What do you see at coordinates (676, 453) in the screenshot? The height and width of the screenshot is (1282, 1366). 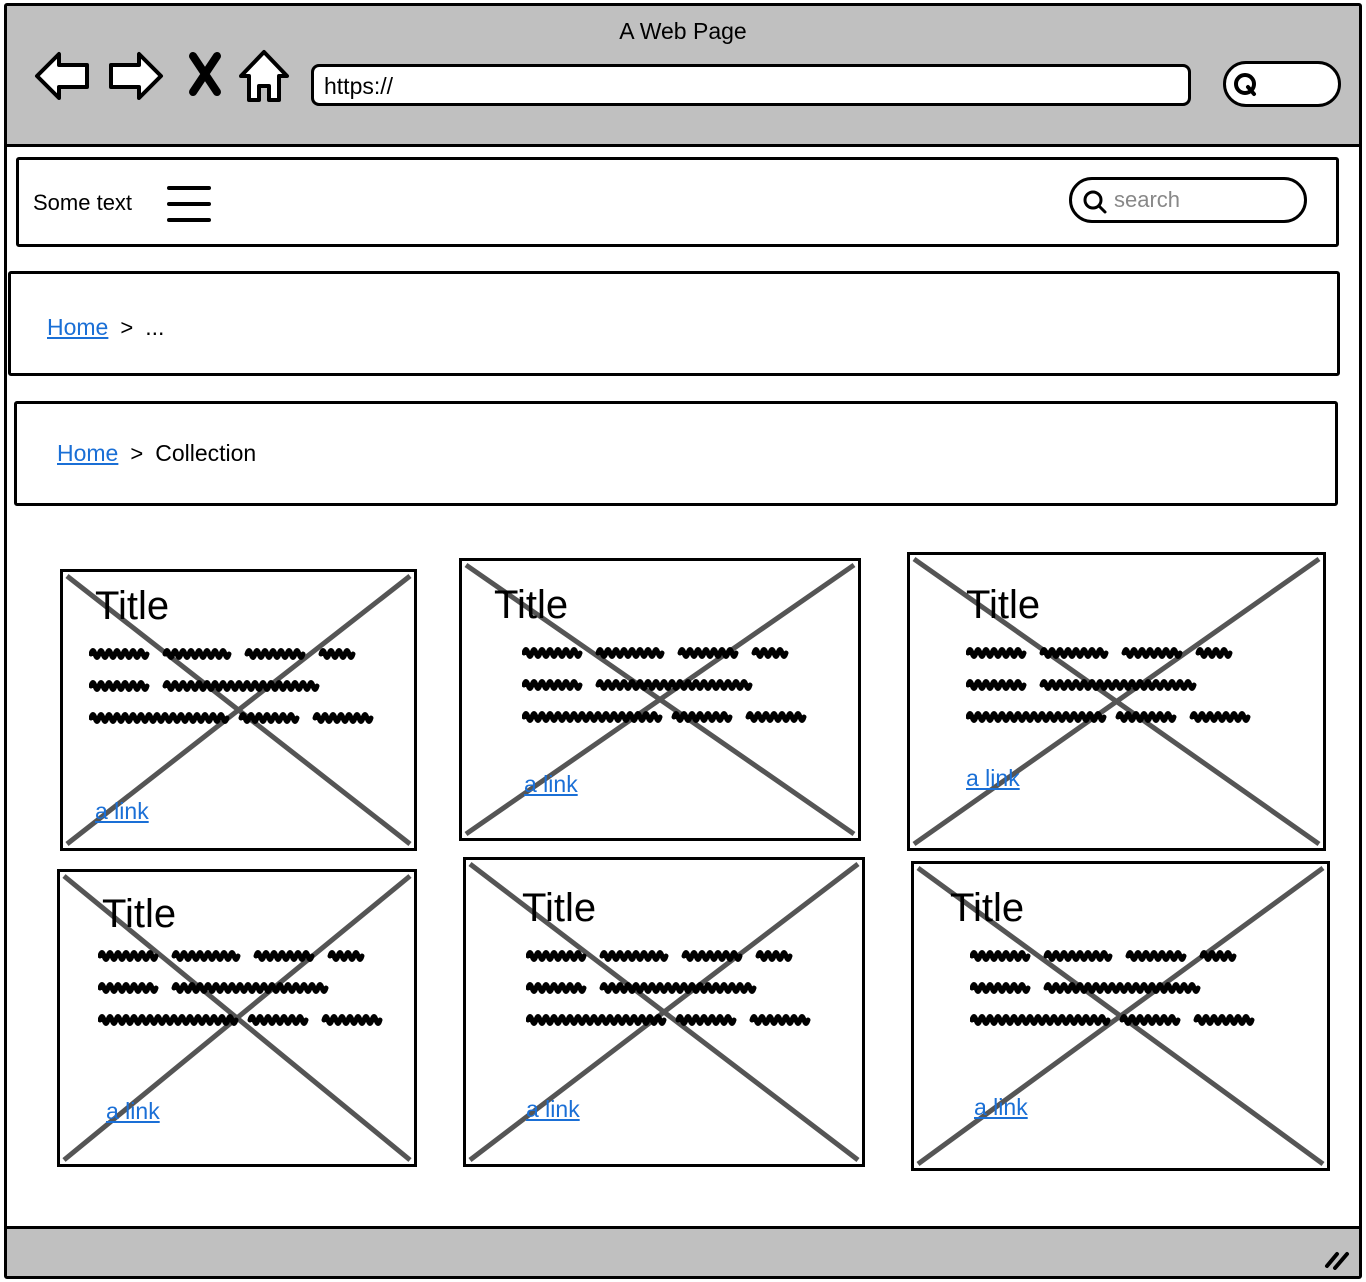 I see `breadcrumb-collection: Home > Collection` at bounding box center [676, 453].